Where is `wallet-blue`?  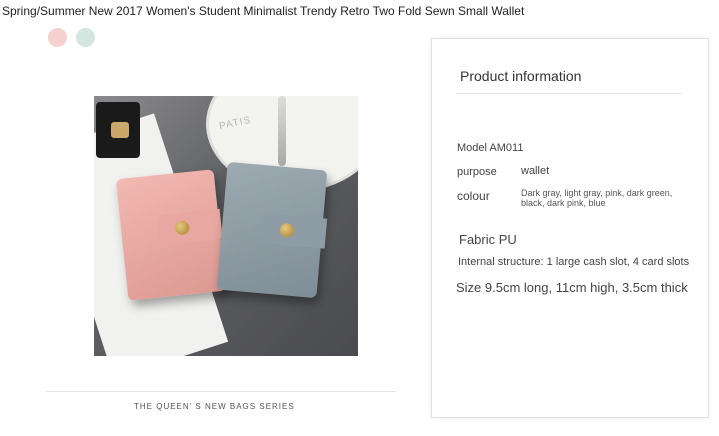 wallet-blue is located at coordinates (272, 230).